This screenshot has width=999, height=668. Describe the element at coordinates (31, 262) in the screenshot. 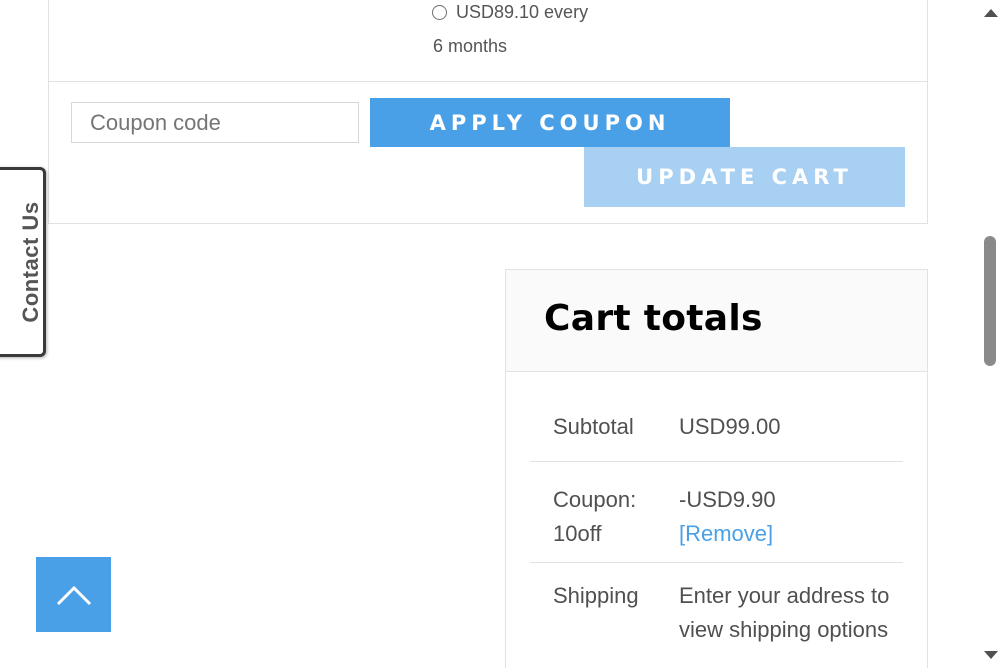

I see `contact-us-label: Contact Us` at that location.